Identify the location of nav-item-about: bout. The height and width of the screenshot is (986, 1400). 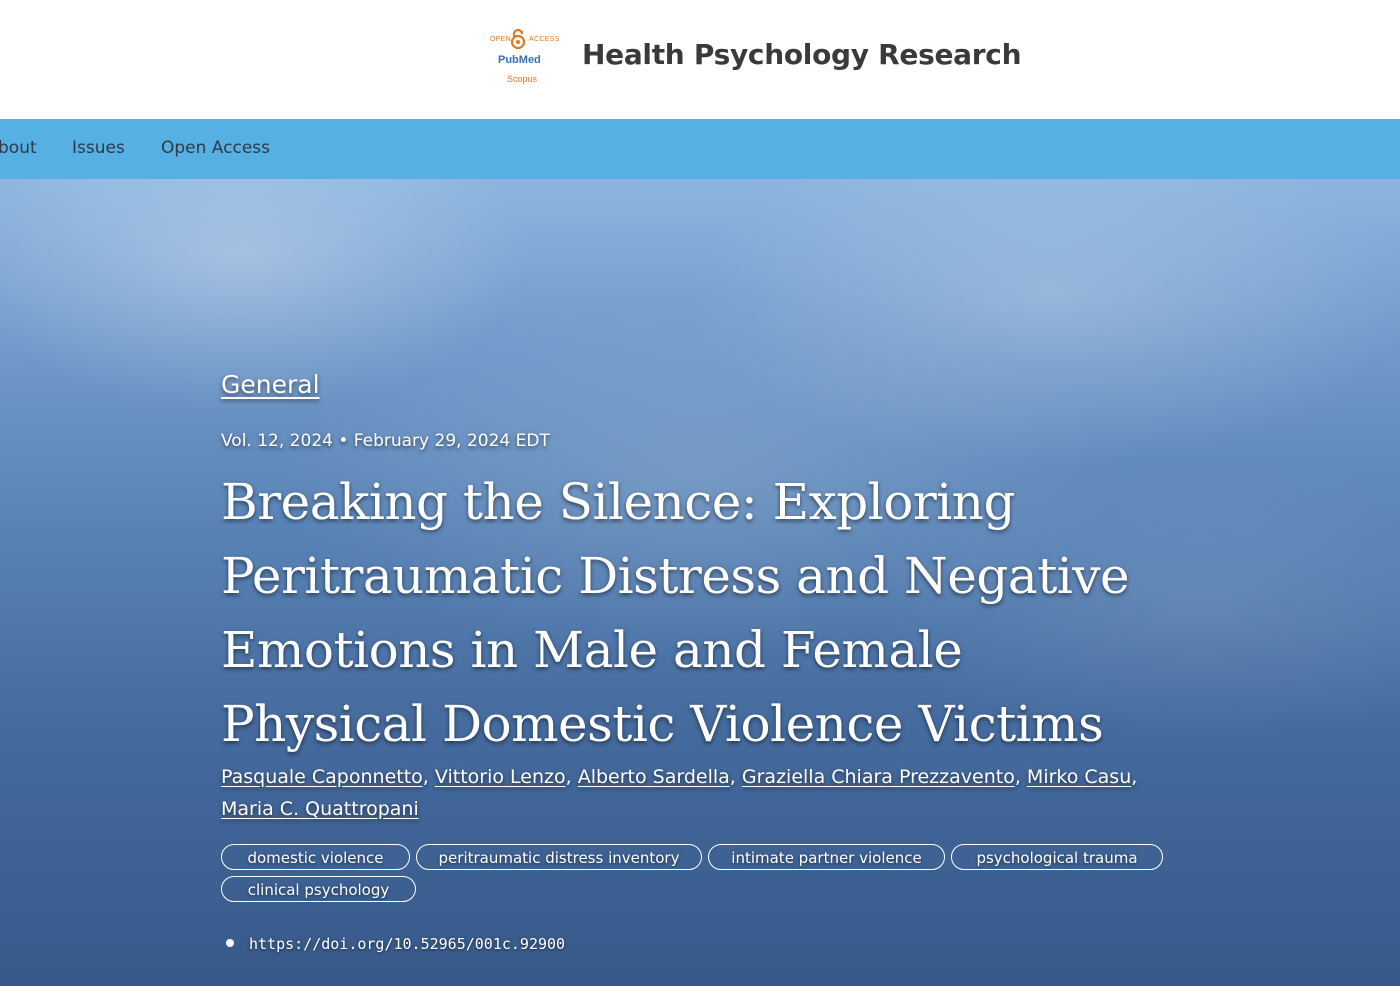
(18, 148).